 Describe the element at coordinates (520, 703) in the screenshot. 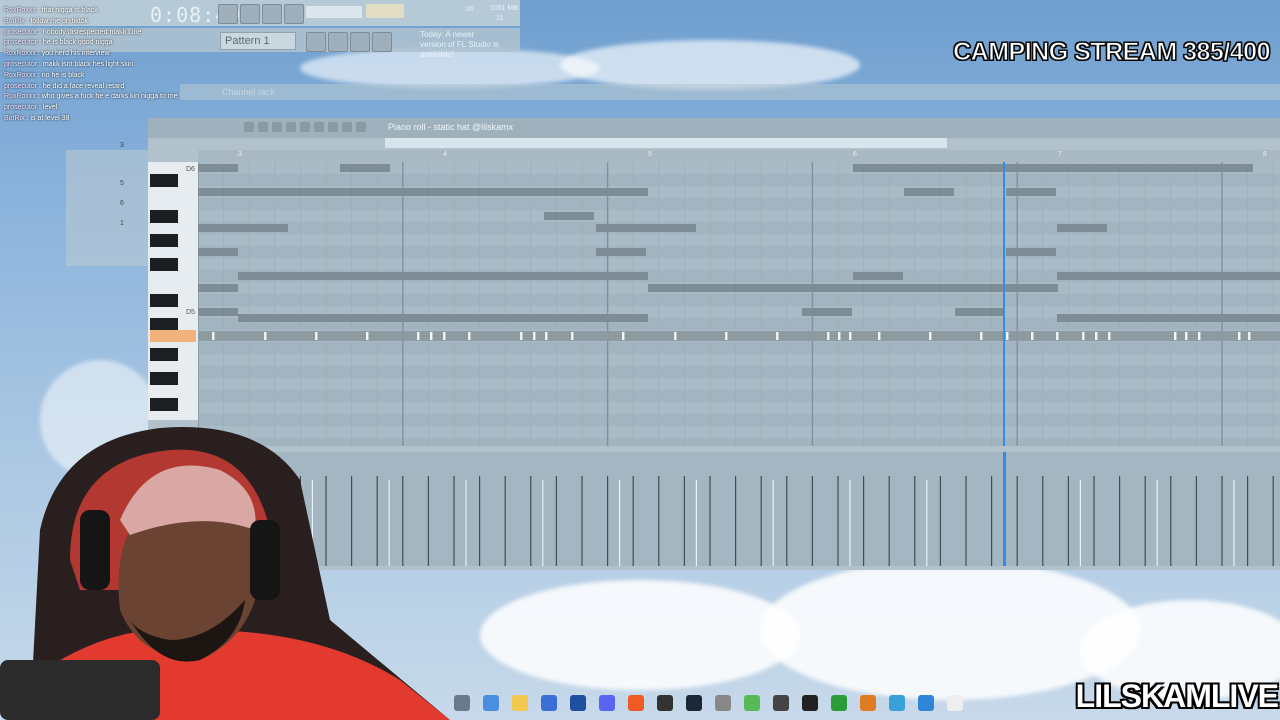

I see `file-explorer-icon` at that location.